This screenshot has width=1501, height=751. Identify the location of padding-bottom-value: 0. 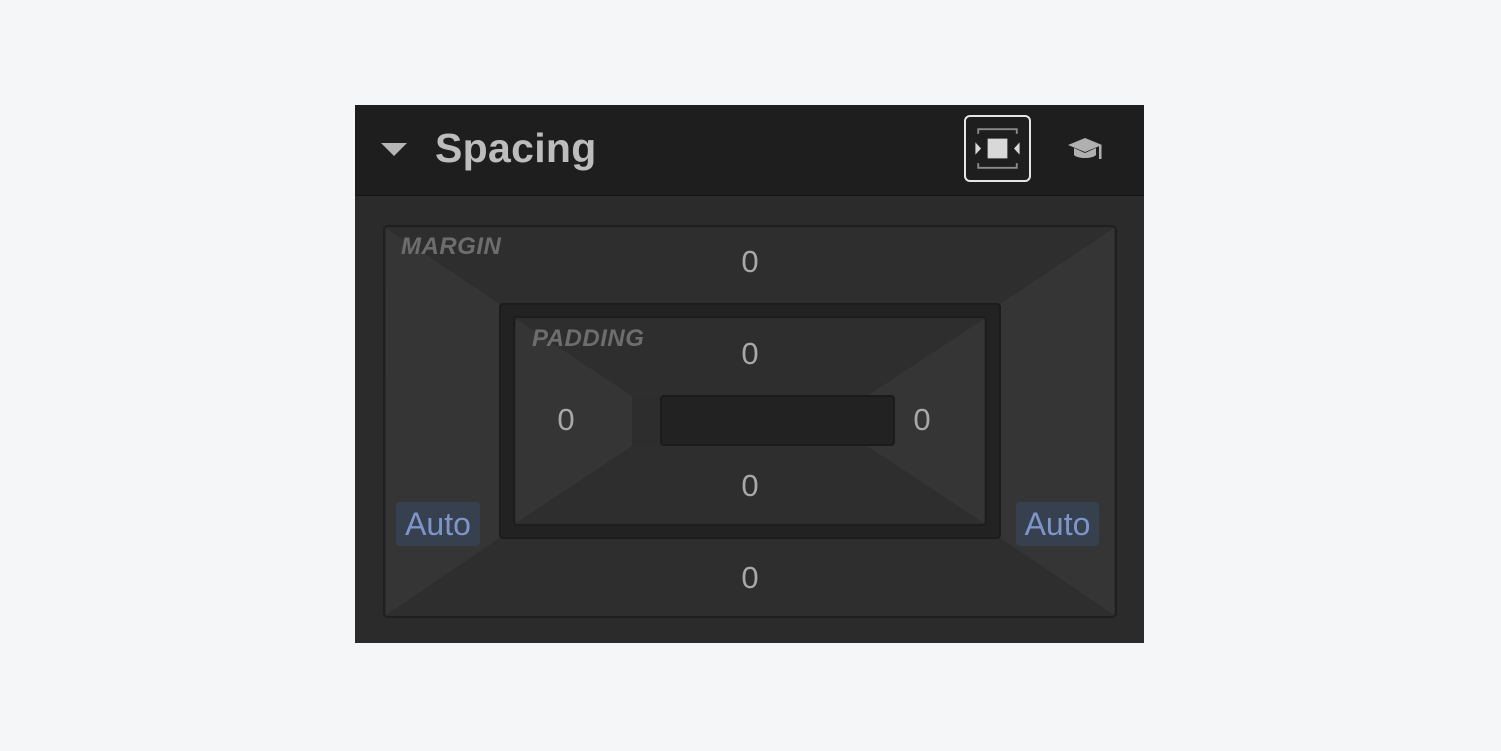
(750, 486).